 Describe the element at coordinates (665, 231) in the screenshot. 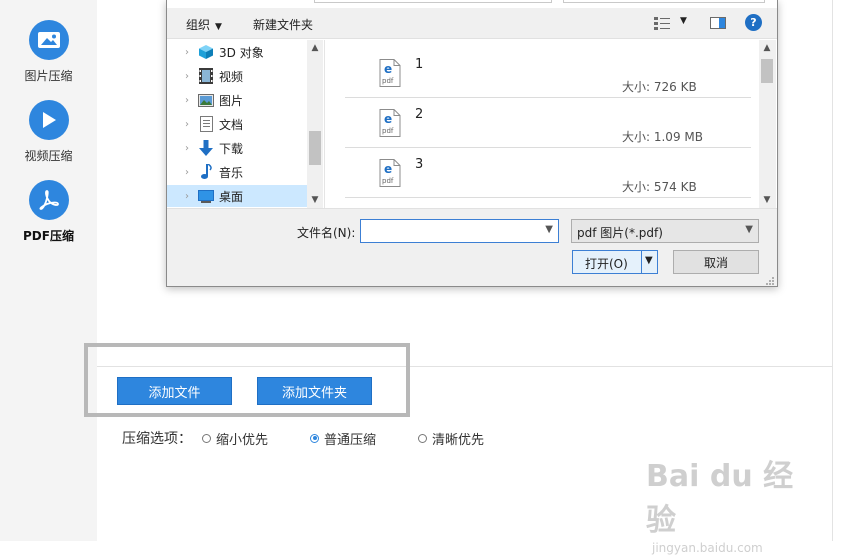

I see `filetype-select: pdf 图片(*.pdf) ▼` at that location.